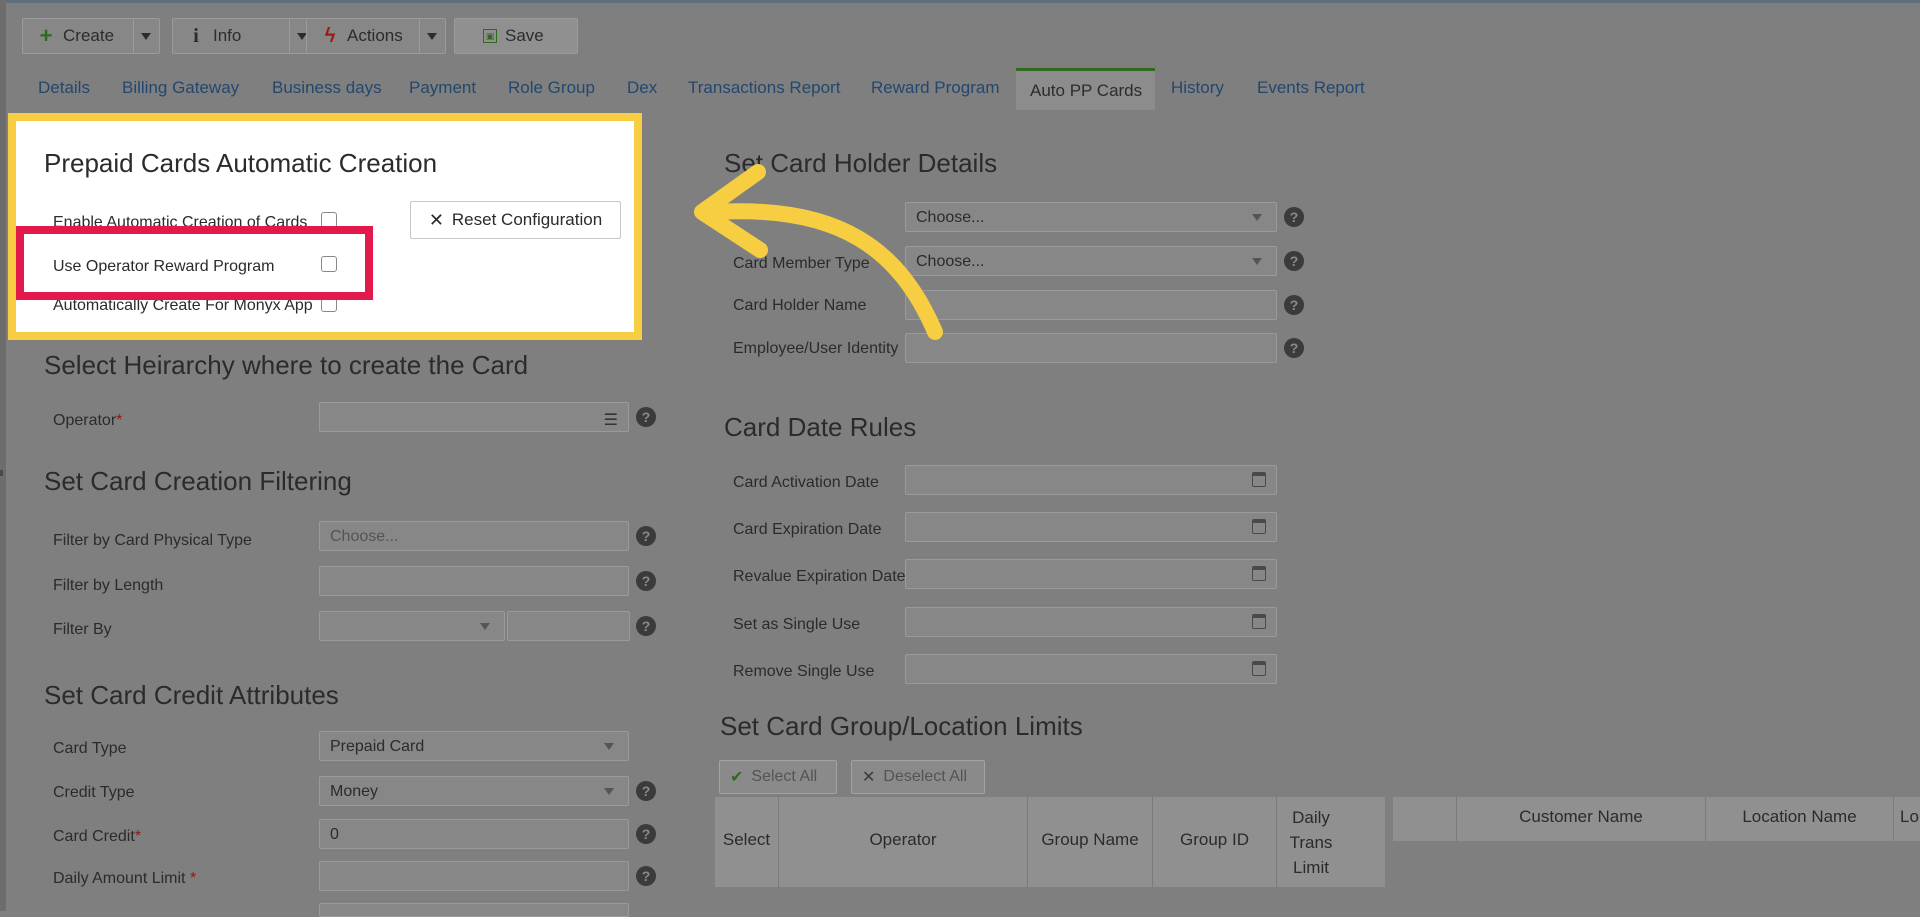 The image size is (1920, 917). Describe the element at coordinates (818, 252) in the screenshot. I see `callout-arrow` at that location.